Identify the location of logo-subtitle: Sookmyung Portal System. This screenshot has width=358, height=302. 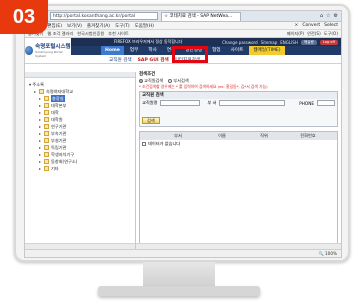
(49, 53).